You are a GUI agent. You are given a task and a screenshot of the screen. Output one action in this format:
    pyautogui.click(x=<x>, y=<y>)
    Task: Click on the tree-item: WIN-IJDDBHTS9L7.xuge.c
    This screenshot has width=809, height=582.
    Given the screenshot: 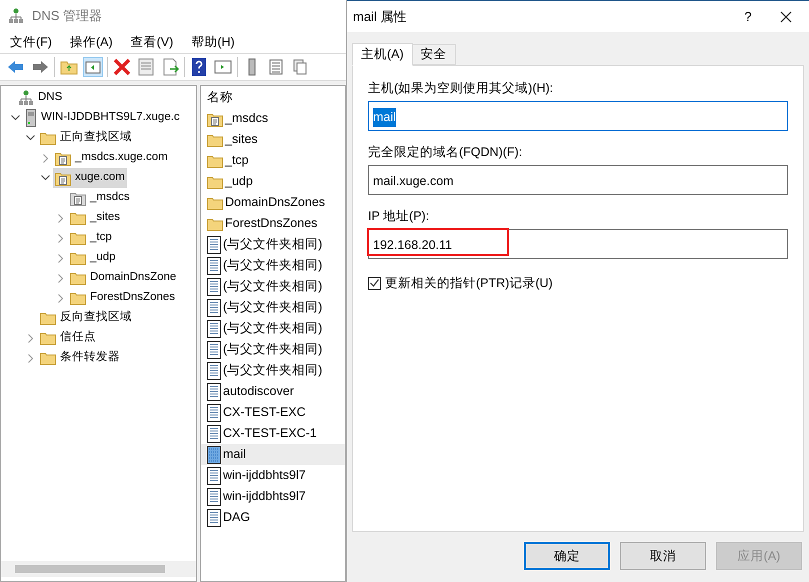 What is the action you would take?
    pyautogui.click(x=102, y=118)
    